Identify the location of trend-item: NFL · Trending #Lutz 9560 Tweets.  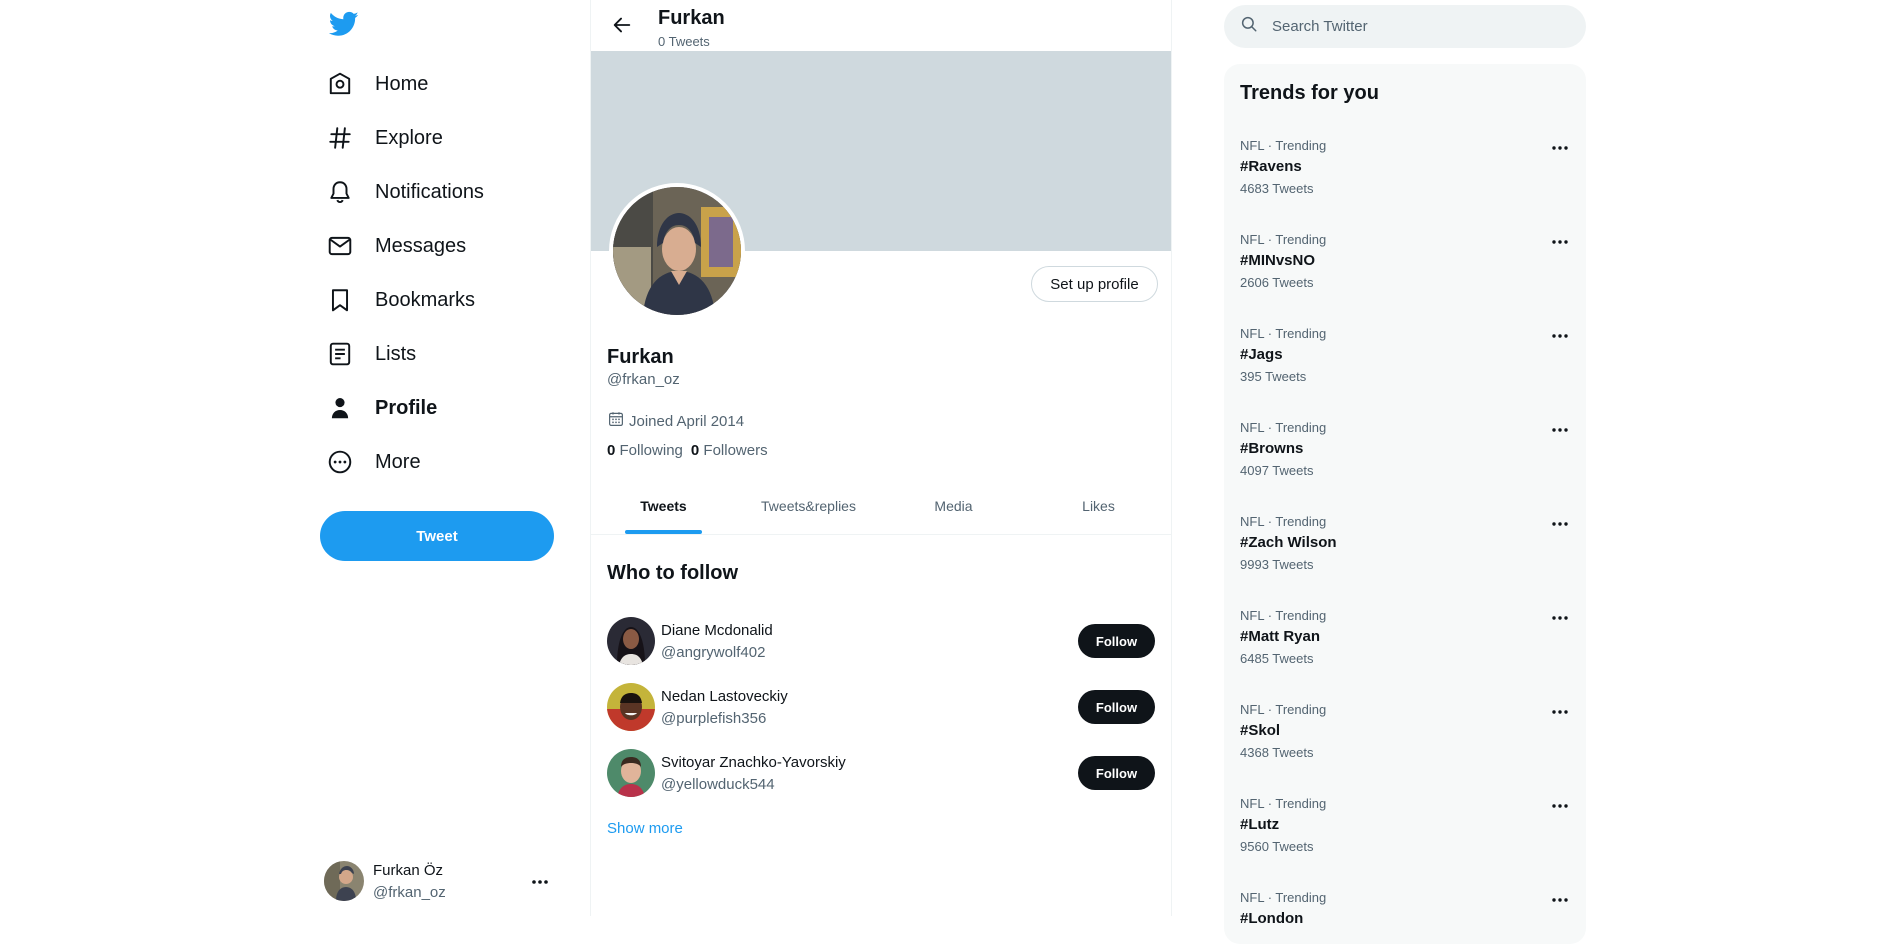
(1405, 843).